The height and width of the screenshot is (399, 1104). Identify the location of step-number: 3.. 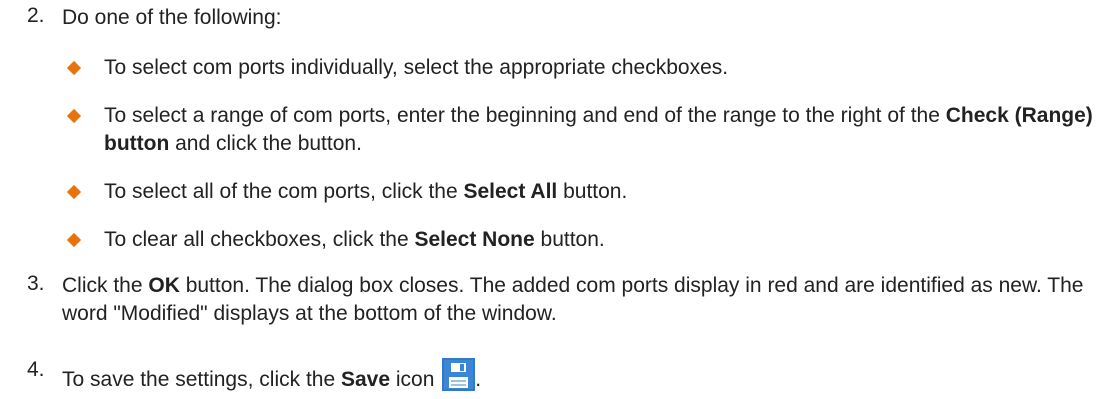
(36, 283).